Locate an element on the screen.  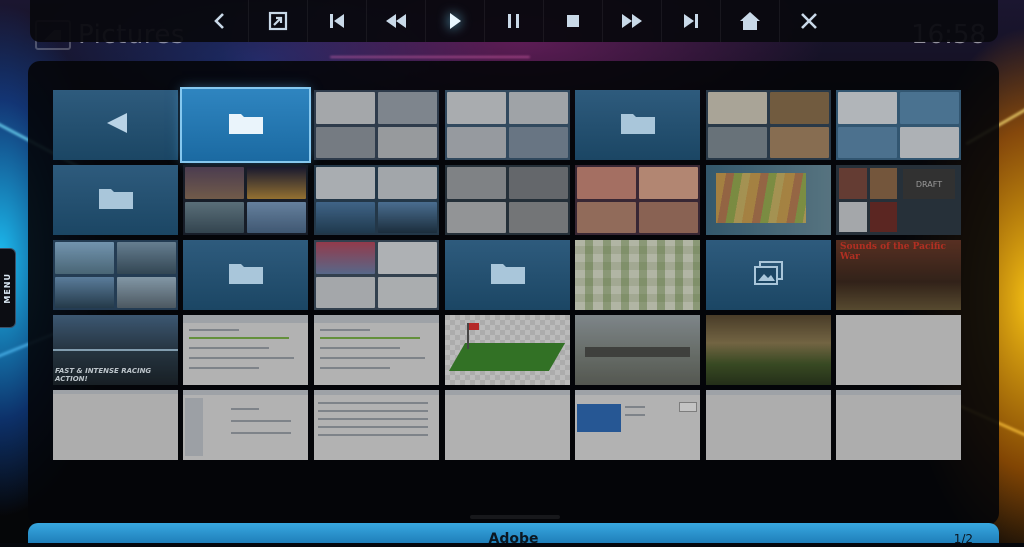
arrow-left-icon is located at coordinates (116, 125).